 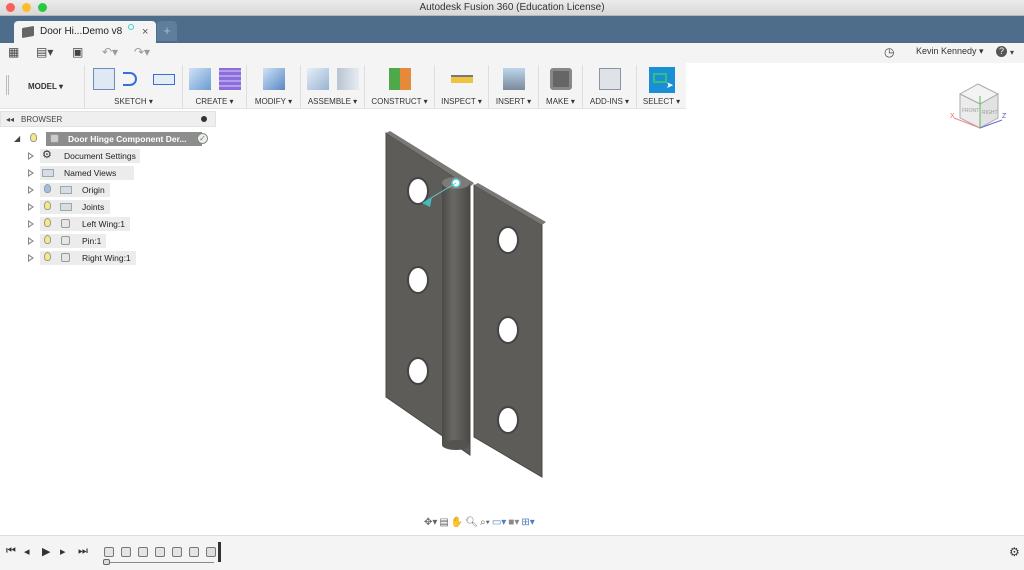 What do you see at coordinates (527, 522) in the screenshot?
I see `grid-settings-icon: ⊞▾` at bounding box center [527, 522].